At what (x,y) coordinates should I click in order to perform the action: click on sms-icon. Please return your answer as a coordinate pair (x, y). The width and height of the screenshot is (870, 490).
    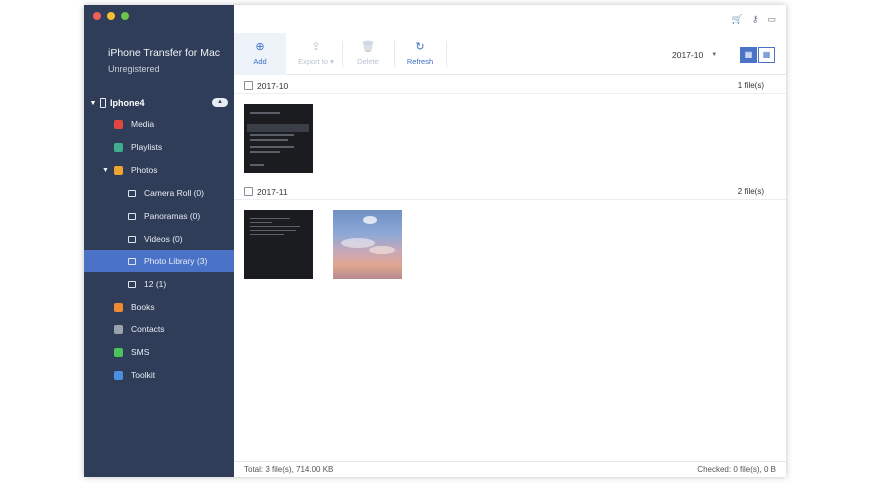
    Looking at the image, I should click on (118, 352).